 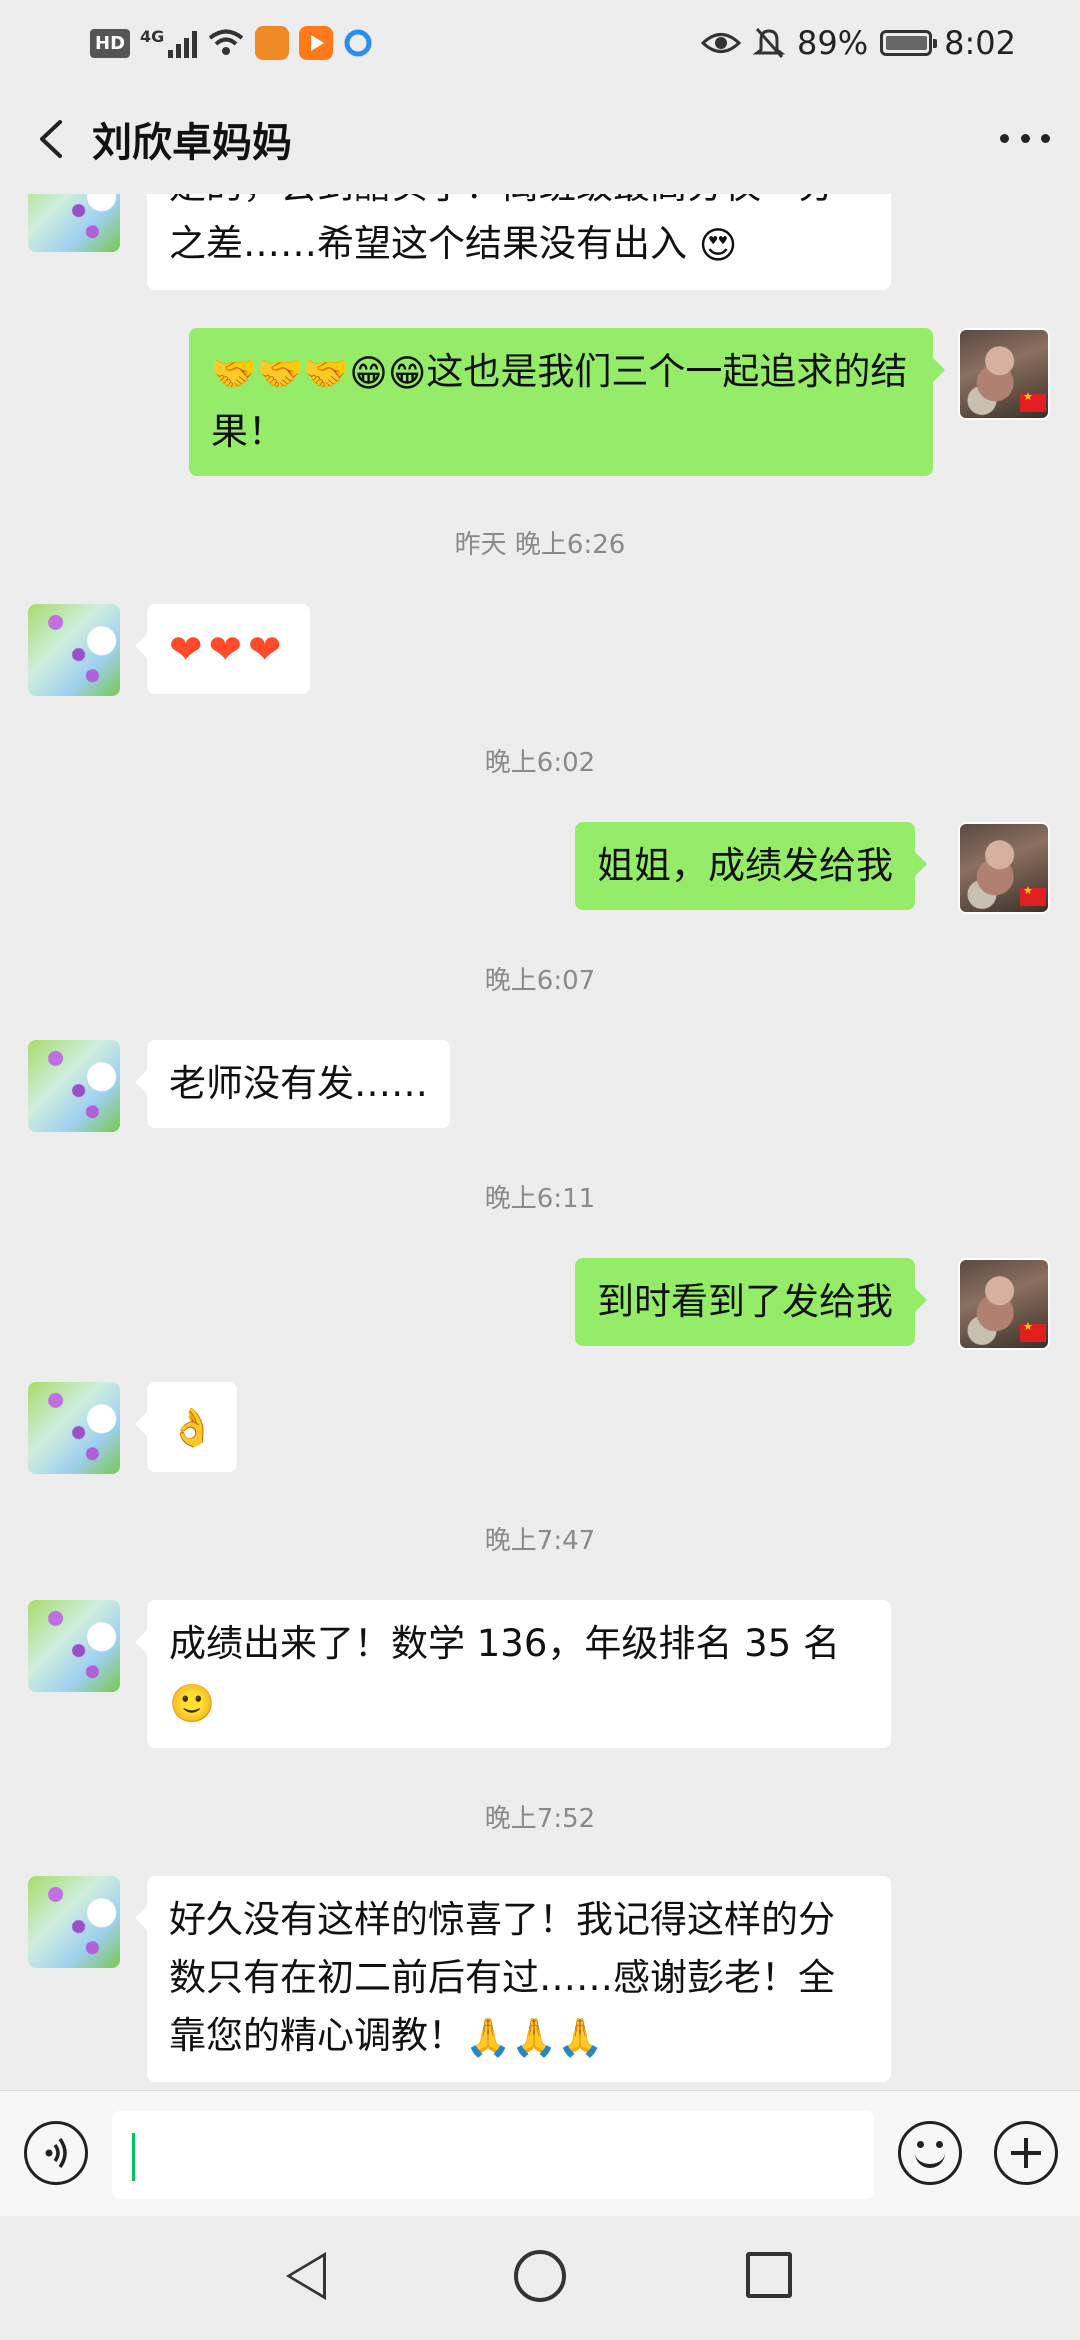 I want to click on wifi-icon, so click(x=226, y=42).